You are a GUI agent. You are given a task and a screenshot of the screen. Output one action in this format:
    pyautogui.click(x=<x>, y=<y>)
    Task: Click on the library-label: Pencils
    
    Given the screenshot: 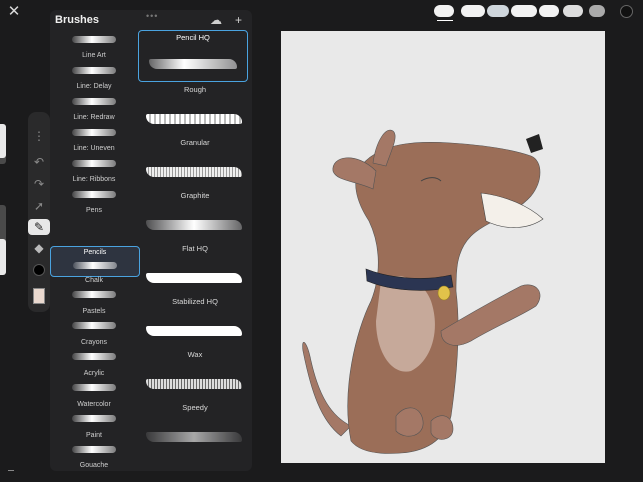 What is the action you would take?
    pyautogui.click(x=95, y=252)
    